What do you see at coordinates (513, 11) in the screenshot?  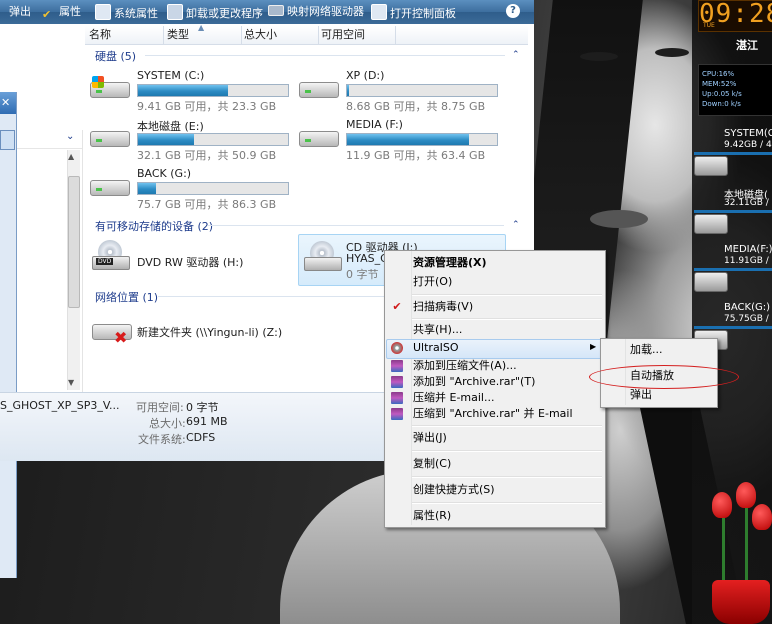 I see `help-button: ?` at bounding box center [513, 11].